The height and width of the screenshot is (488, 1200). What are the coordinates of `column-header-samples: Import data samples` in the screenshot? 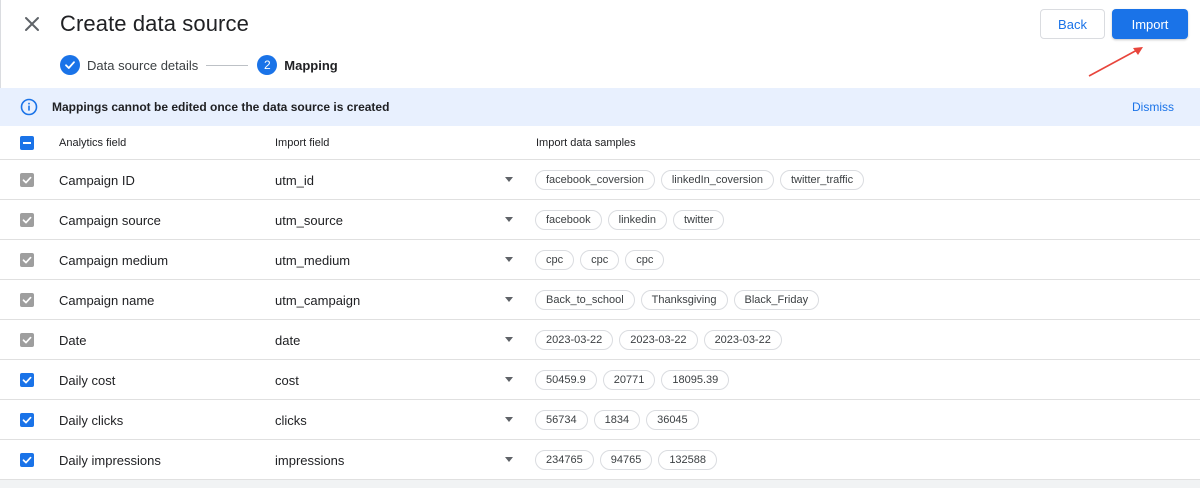 It's located at (586, 143).